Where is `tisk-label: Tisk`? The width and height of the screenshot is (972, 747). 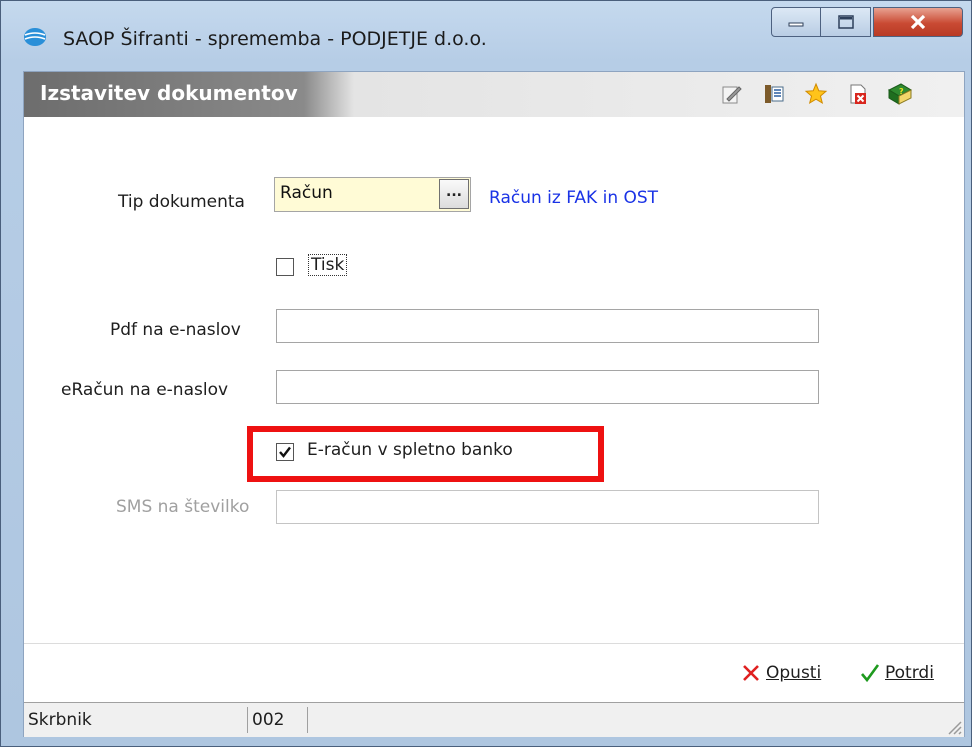 tisk-label: Tisk is located at coordinates (328, 265).